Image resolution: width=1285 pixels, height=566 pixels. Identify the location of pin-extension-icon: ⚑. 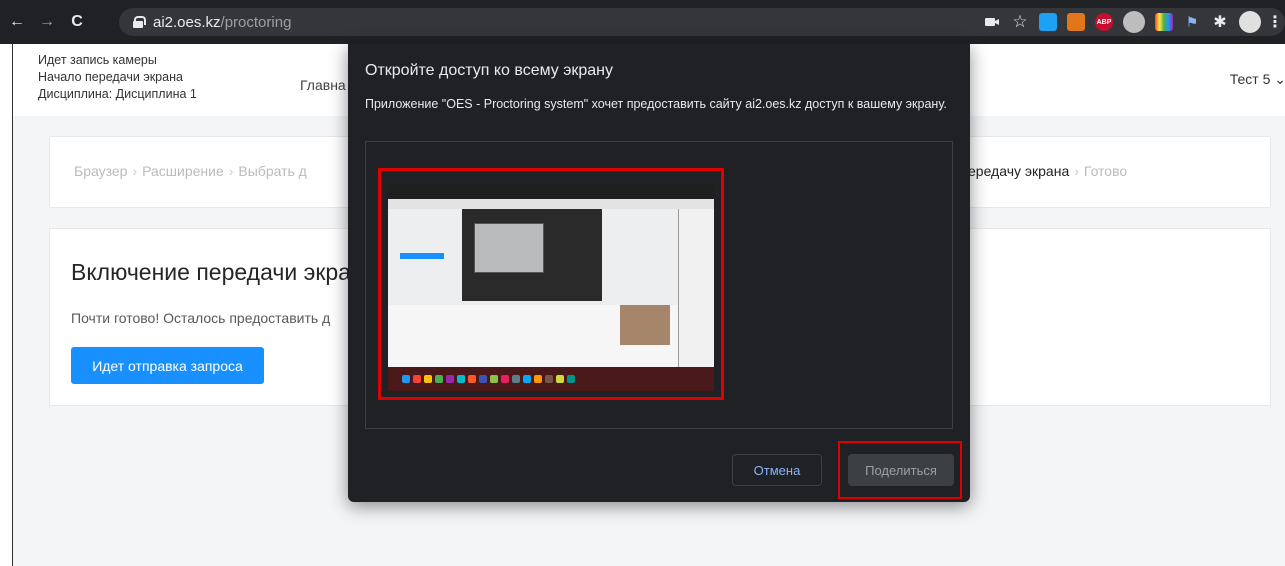
(1192, 22).